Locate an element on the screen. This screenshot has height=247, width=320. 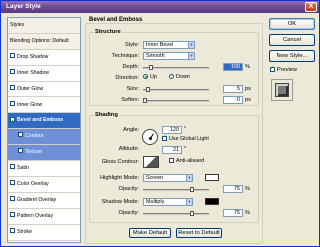
ok-button: OK is located at coordinates (292, 24).